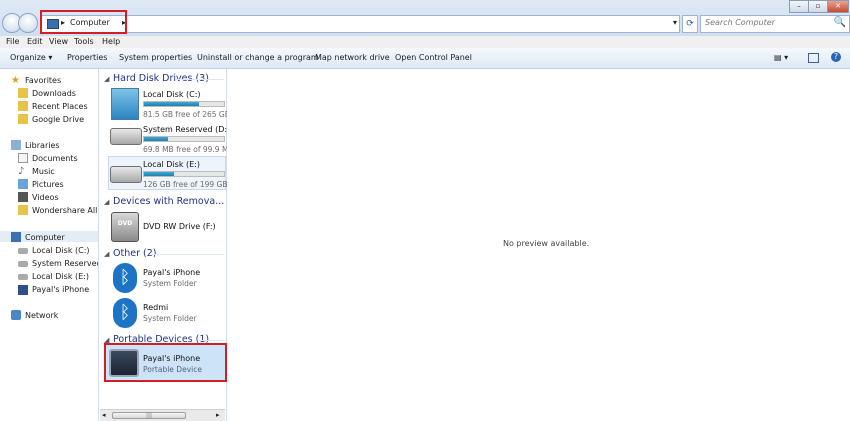 The width and height of the screenshot is (850, 421). Describe the element at coordinates (45, 197) in the screenshot. I see `nav-videos: Videos` at that location.